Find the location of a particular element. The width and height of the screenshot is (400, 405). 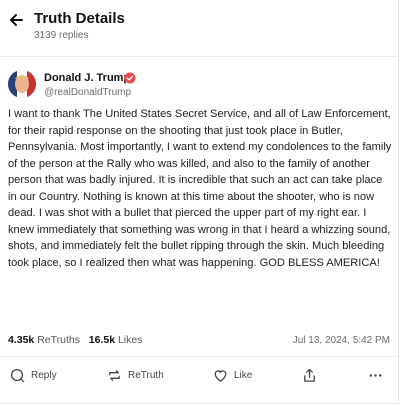

action-bar: Reply ReTruth Like is located at coordinates (199, 376).